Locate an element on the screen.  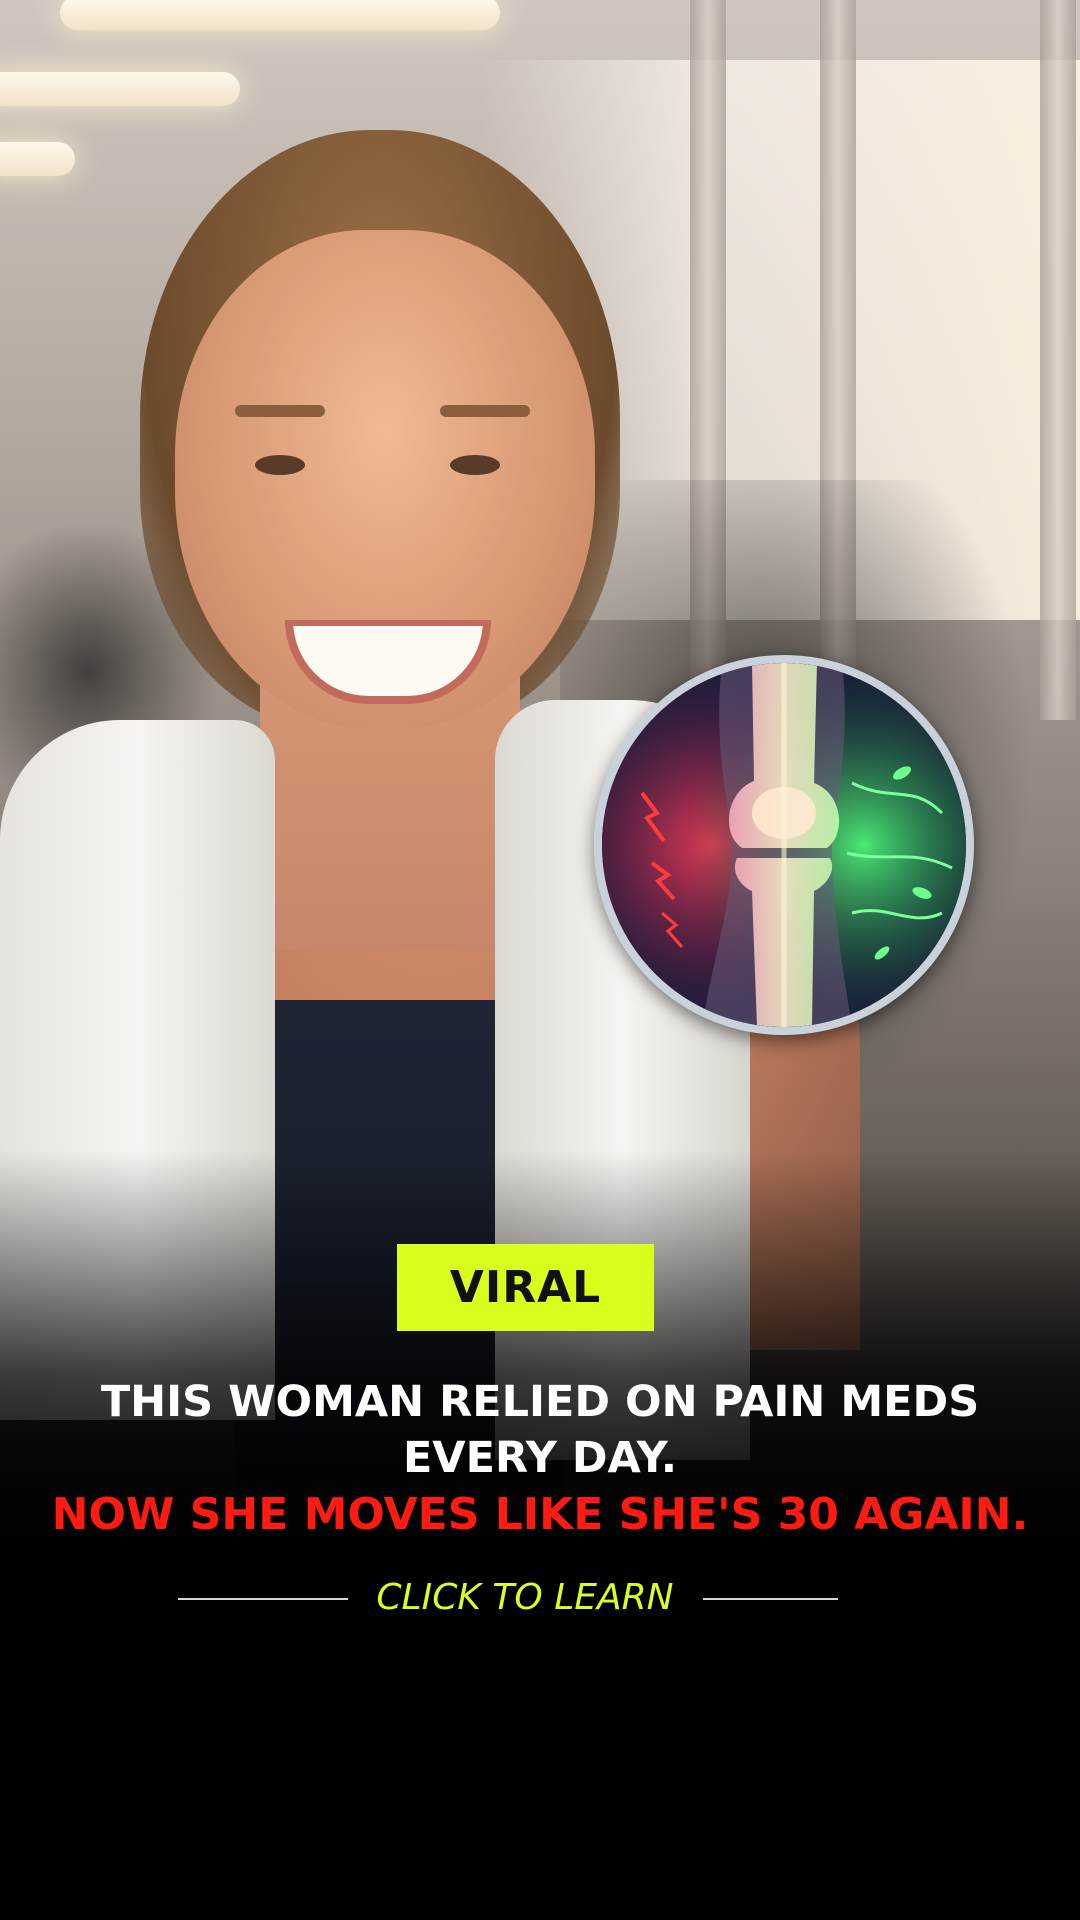
click-to-learn-link: CLICK TO LEARN is located at coordinates (525, 1598).